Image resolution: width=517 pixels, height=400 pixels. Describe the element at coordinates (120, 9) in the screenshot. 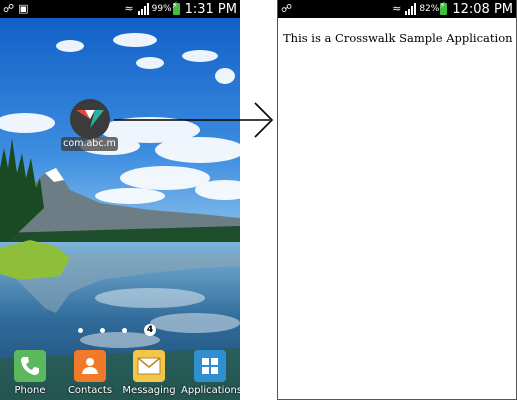

I see `status-bar: ☍ ▣ ≈ 99% 1:31 PM` at that location.